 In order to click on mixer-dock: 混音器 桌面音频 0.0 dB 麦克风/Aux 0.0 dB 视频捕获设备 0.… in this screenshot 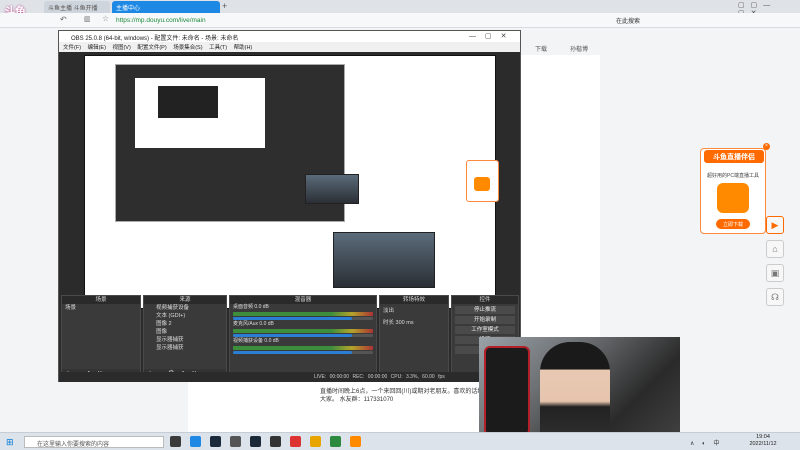, I will do `click(303, 337)`.